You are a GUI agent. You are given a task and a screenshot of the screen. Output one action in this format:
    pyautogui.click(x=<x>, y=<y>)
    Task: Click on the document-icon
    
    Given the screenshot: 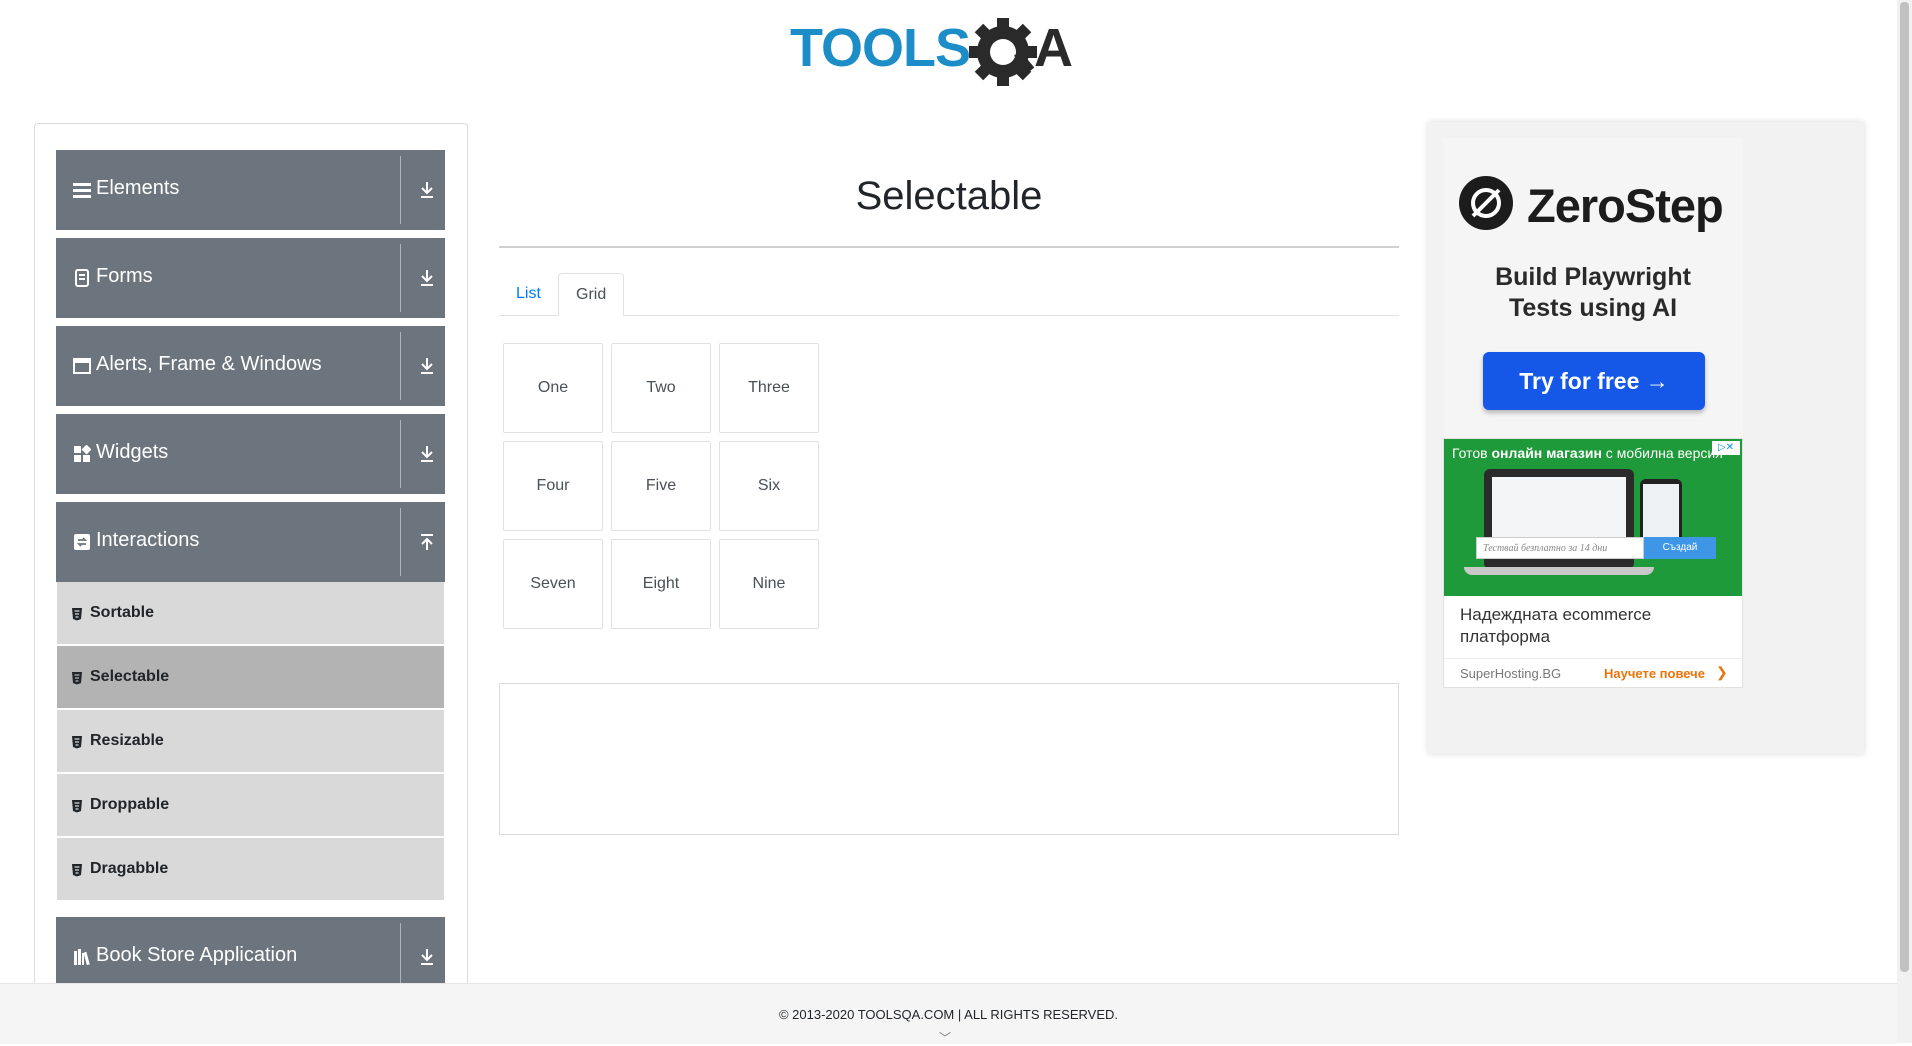 What is the action you would take?
    pyautogui.click(x=82, y=278)
    